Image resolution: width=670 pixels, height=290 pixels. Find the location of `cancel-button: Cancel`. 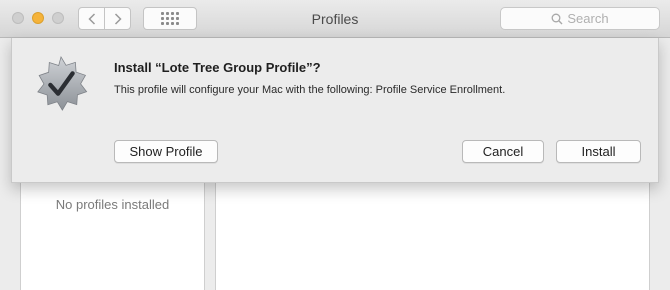

cancel-button: Cancel is located at coordinates (503, 151).